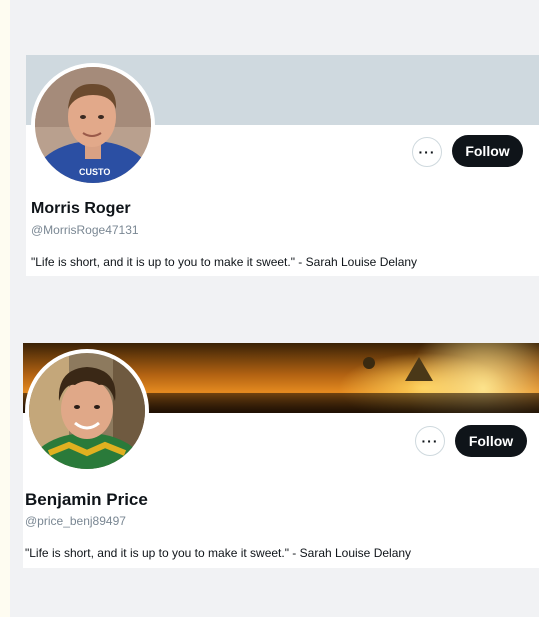  Describe the element at coordinates (369, 363) in the screenshot. I see `banner-sign-pole` at that location.